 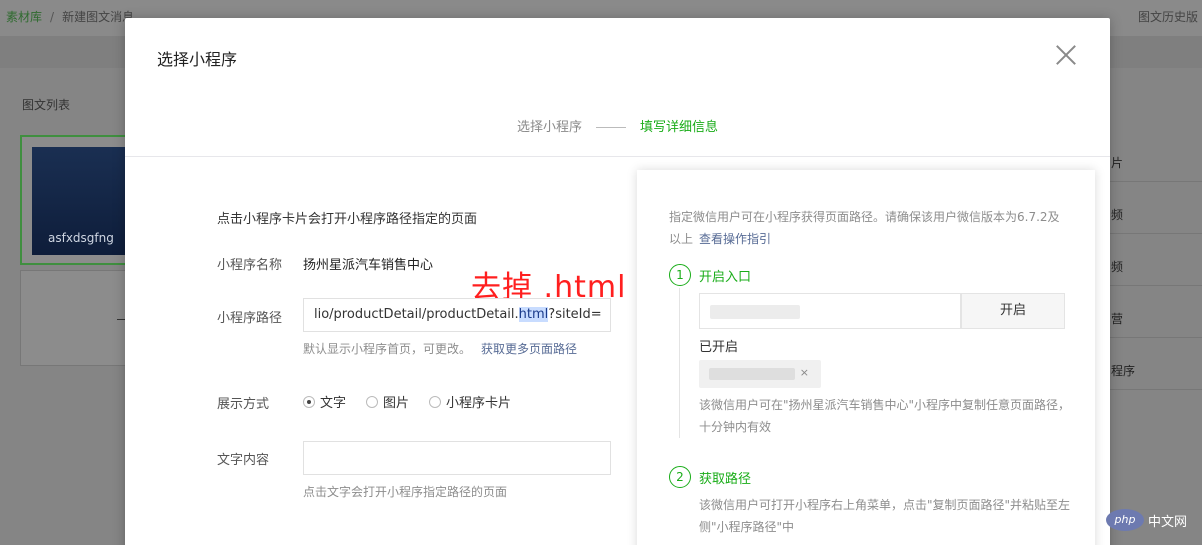 What do you see at coordinates (24, 17) in the screenshot?
I see `breadcrumb-library: 素材库` at bounding box center [24, 17].